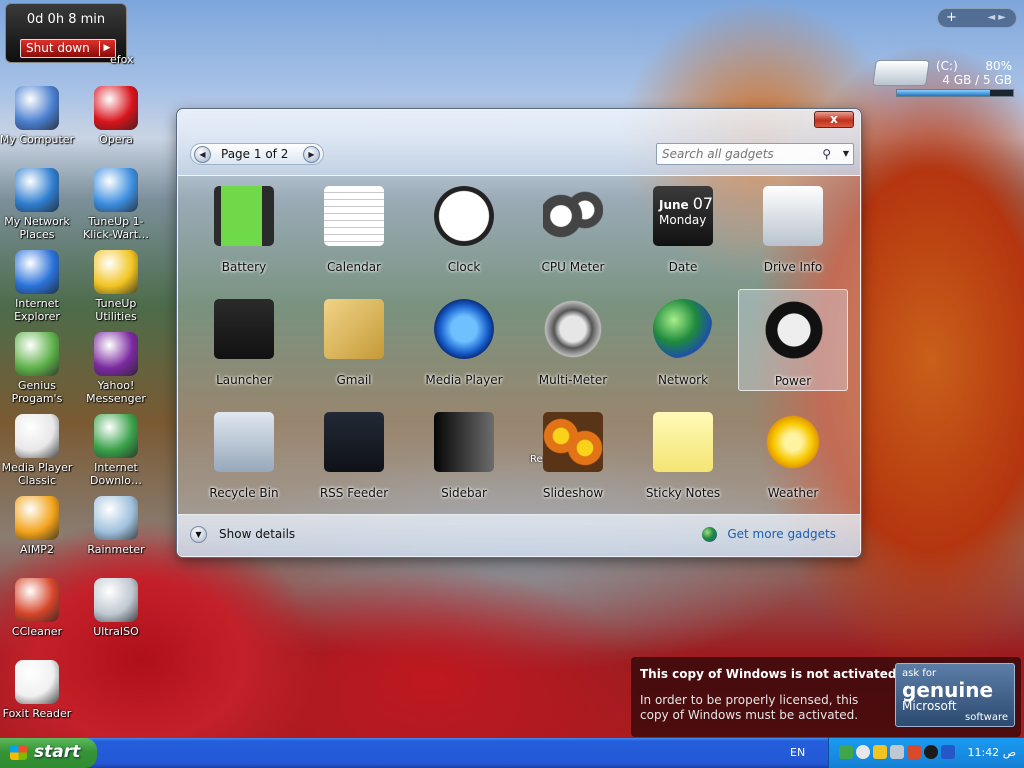  Describe the element at coordinates (683, 329) in the screenshot. I see `network-icon` at that location.